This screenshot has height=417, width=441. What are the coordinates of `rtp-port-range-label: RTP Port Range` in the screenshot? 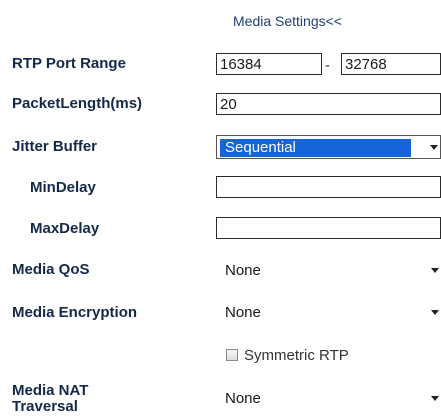 It's located at (69, 63).